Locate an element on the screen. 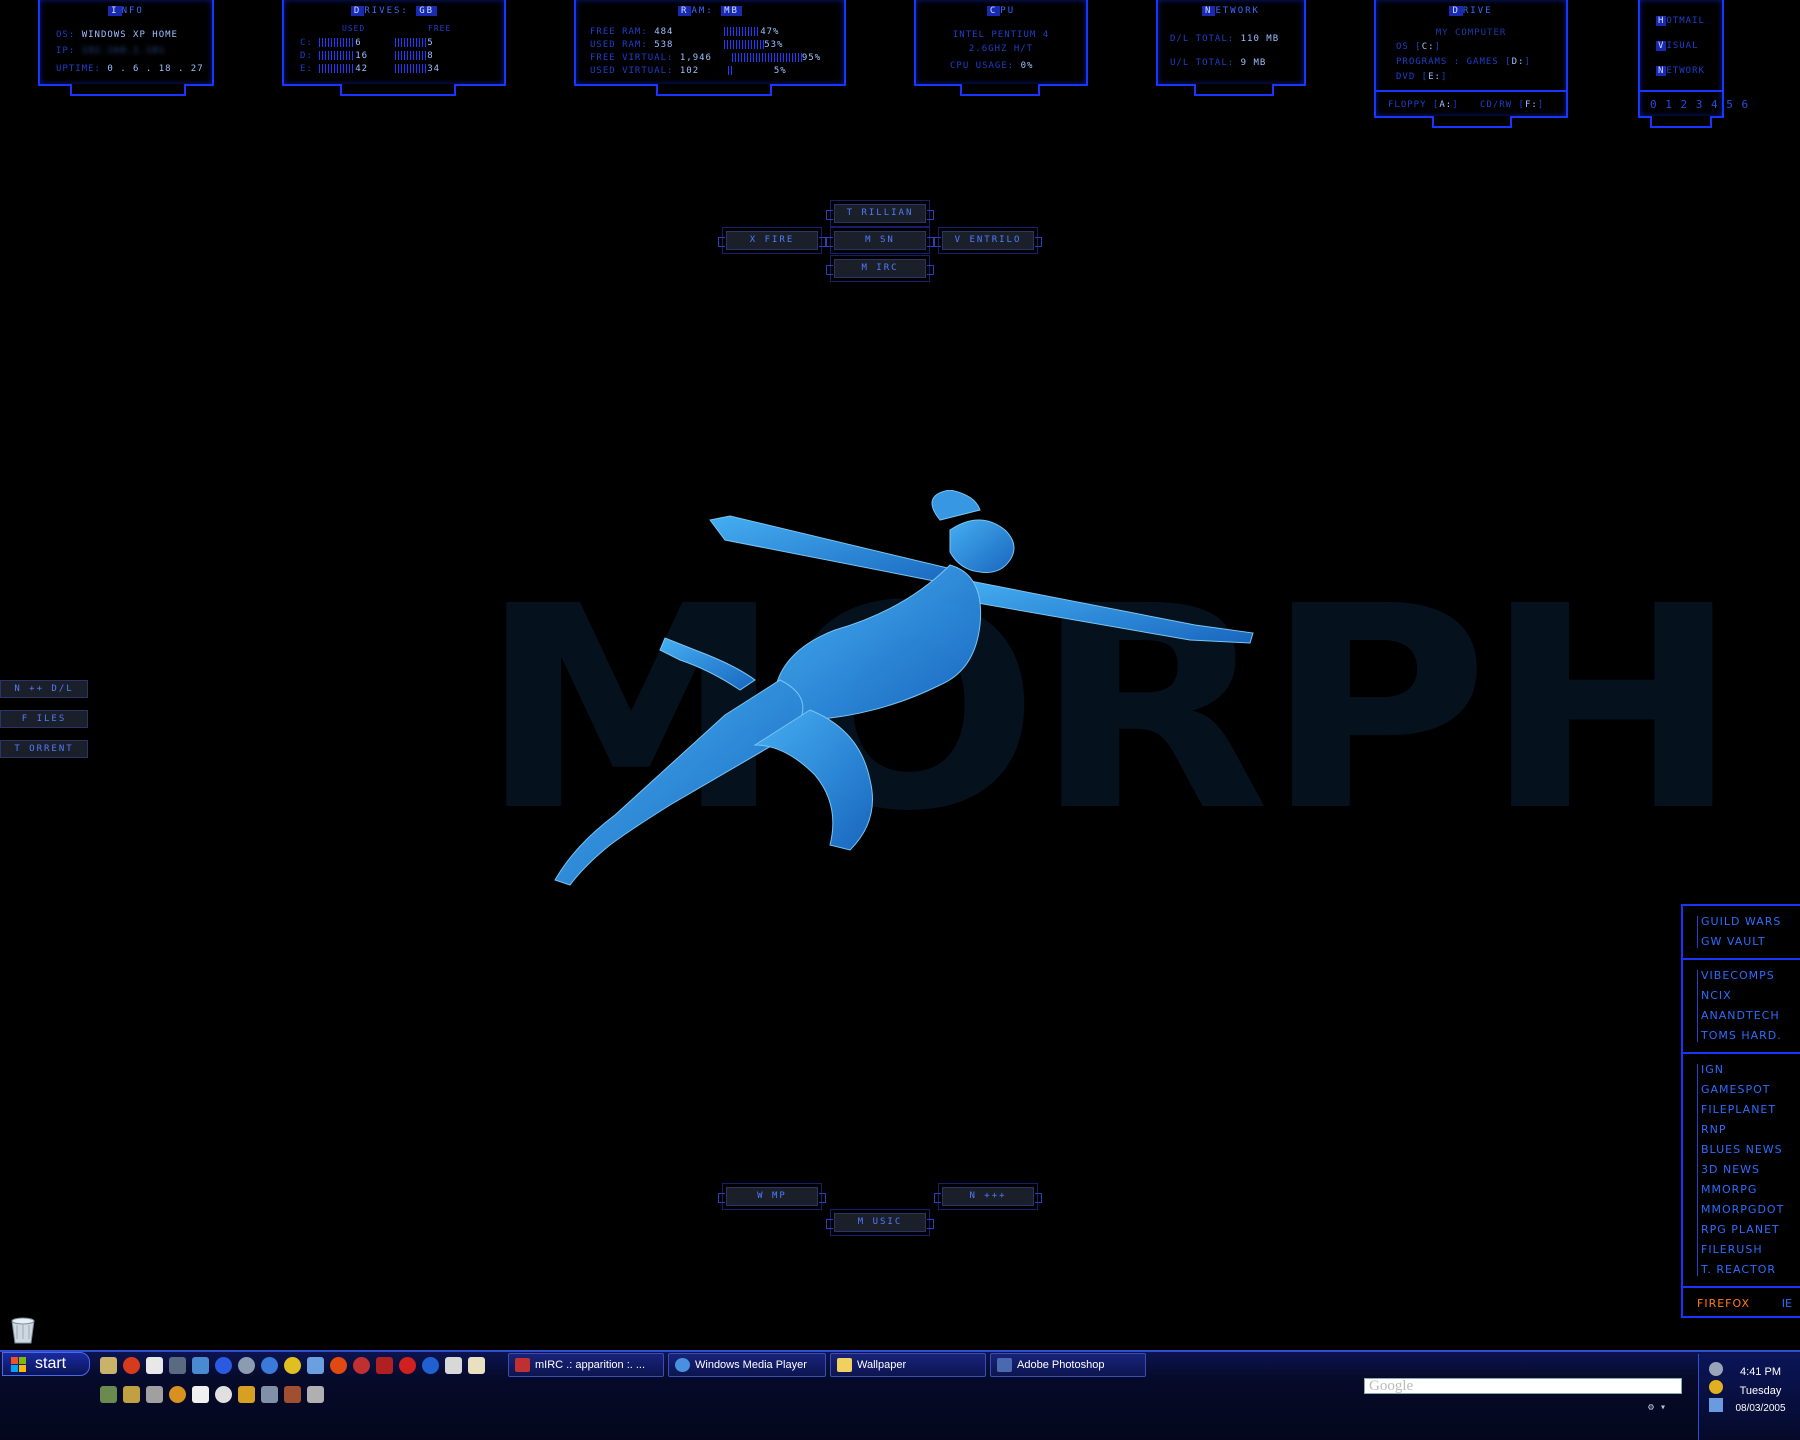  ram-label: FREE VIRTUAL: is located at coordinates (632, 58).